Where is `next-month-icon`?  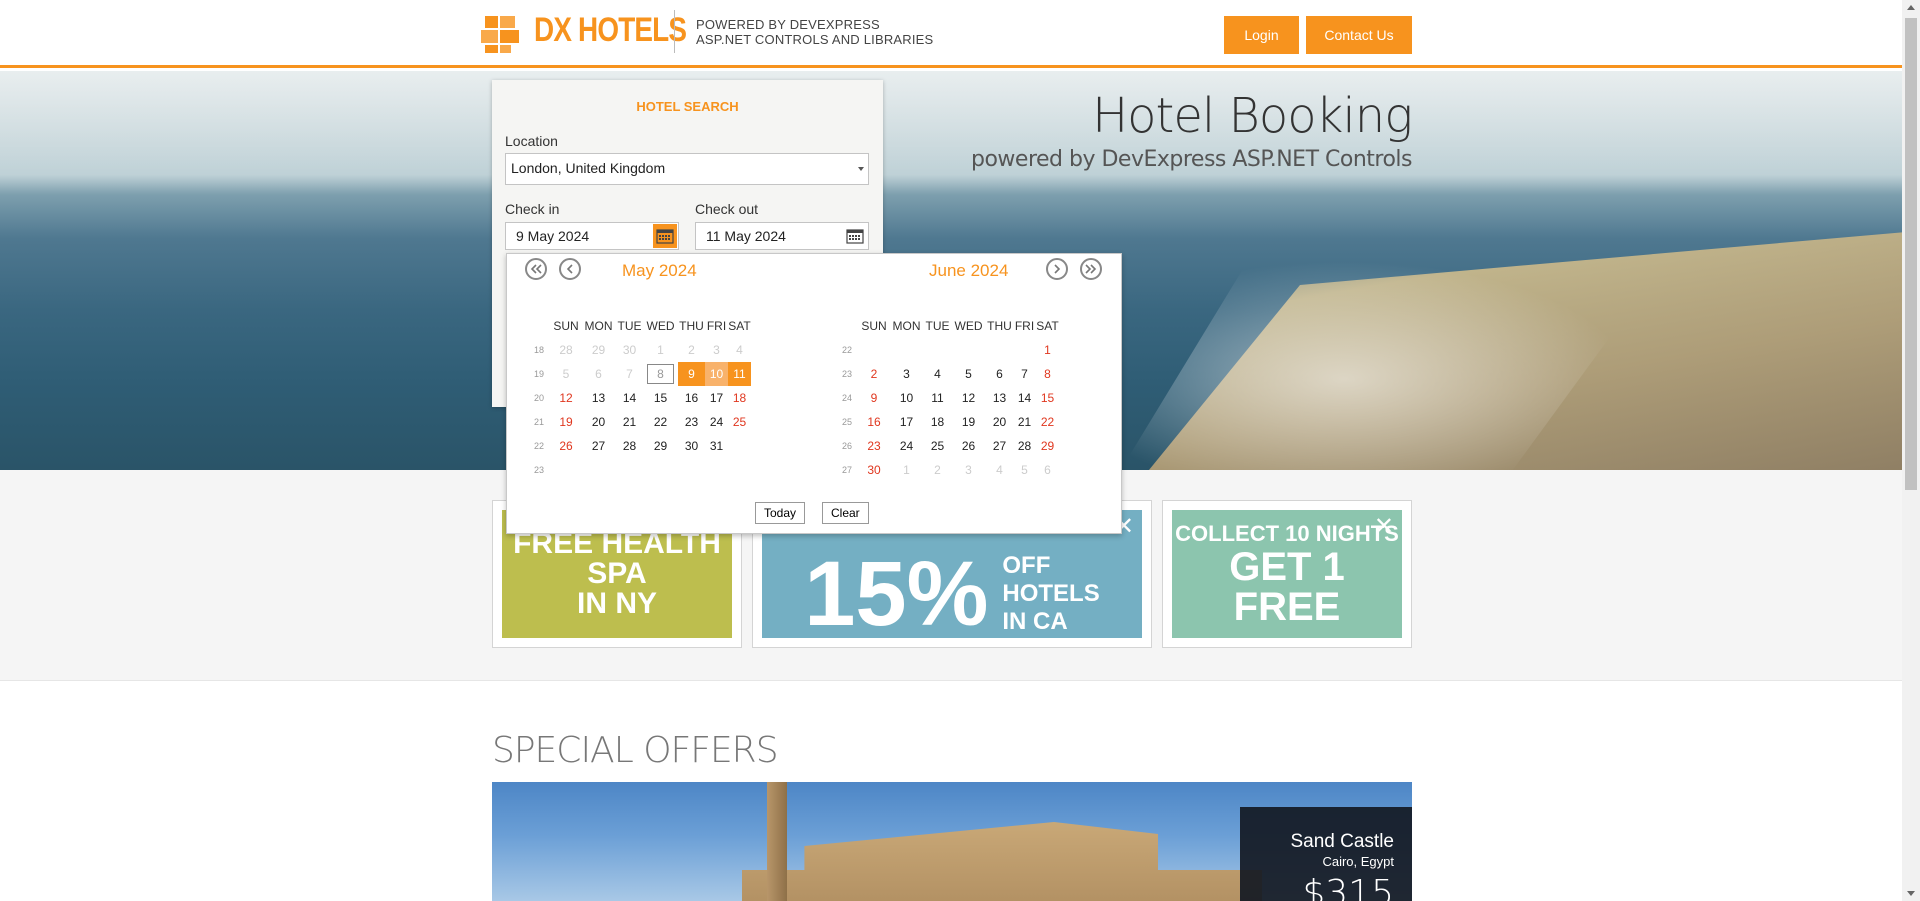
next-month-icon is located at coordinates (1057, 269).